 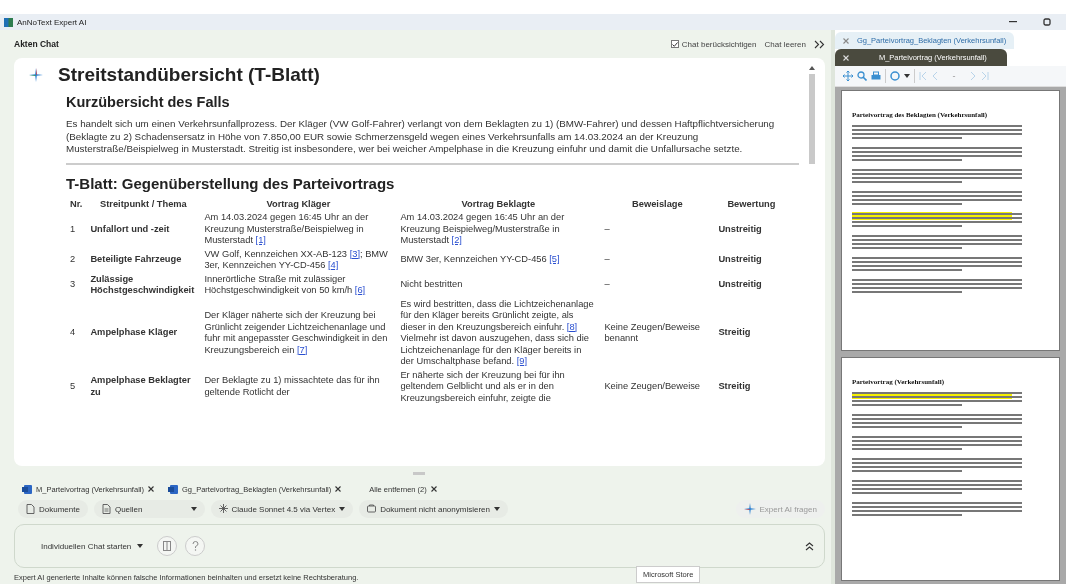 What do you see at coordinates (140, 386) in the screenshot?
I see `table-cell-text: Ampelphase Beklagter zu` at bounding box center [140, 386].